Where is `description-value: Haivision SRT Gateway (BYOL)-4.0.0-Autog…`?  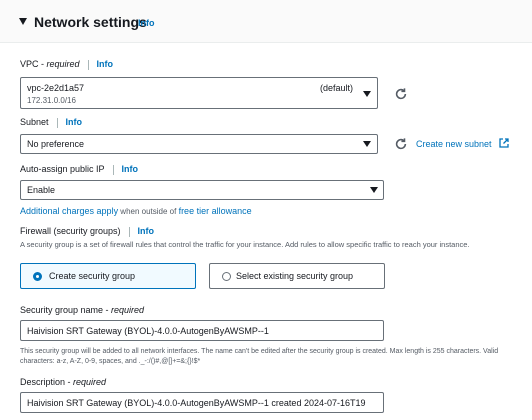
description-value: Haivision SRT Gateway (BYOL)-4.0.0-Autog… is located at coordinates (196, 403).